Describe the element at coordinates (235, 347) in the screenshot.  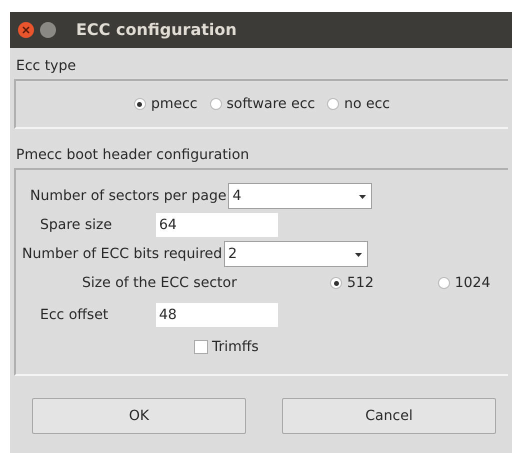
I see `checkbox-label: Trimffs` at that location.